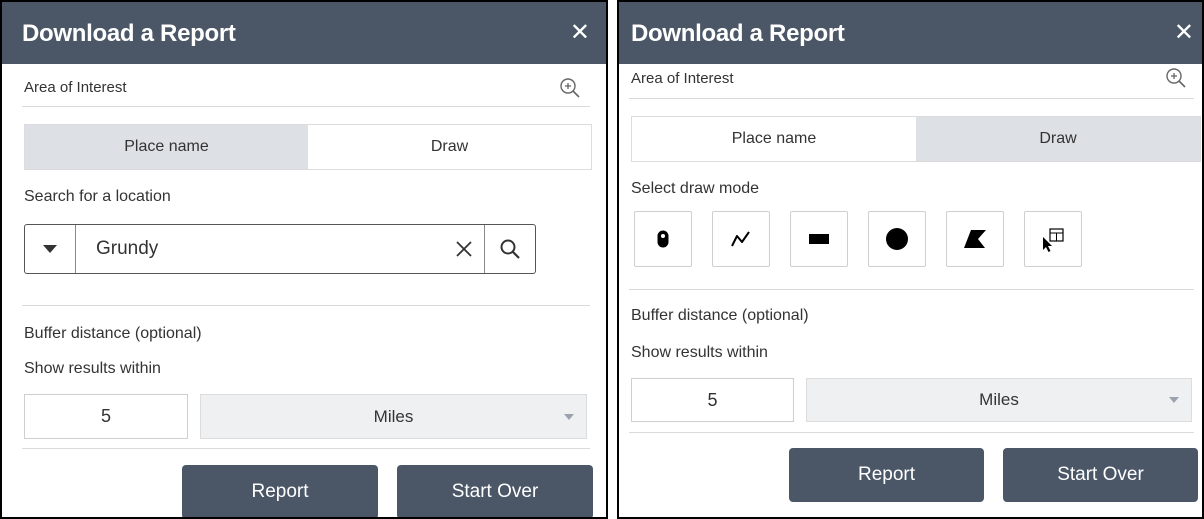 This screenshot has height=519, width=1204. What do you see at coordinates (260, 249) in the screenshot?
I see `search-input: Grundy` at bounding box center [260, 249].